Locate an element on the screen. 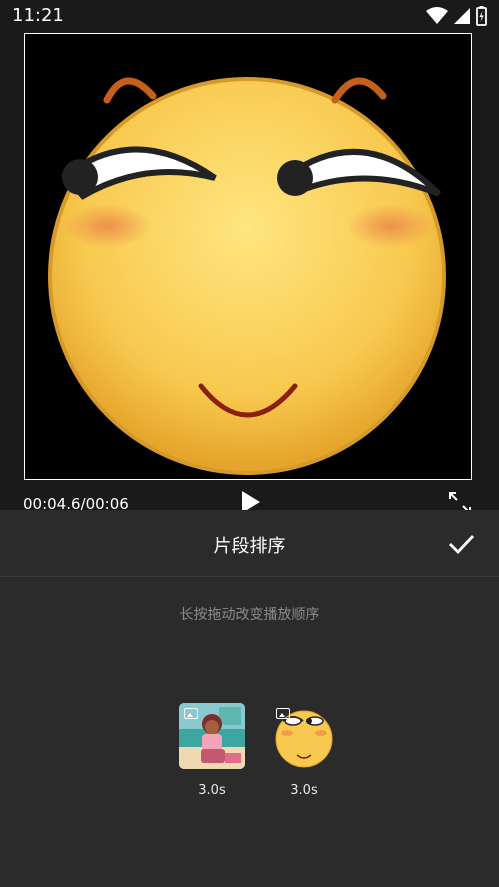 The width and height of the screenshot is (499, 887). confirm-button is located at coordinates (461, 544).